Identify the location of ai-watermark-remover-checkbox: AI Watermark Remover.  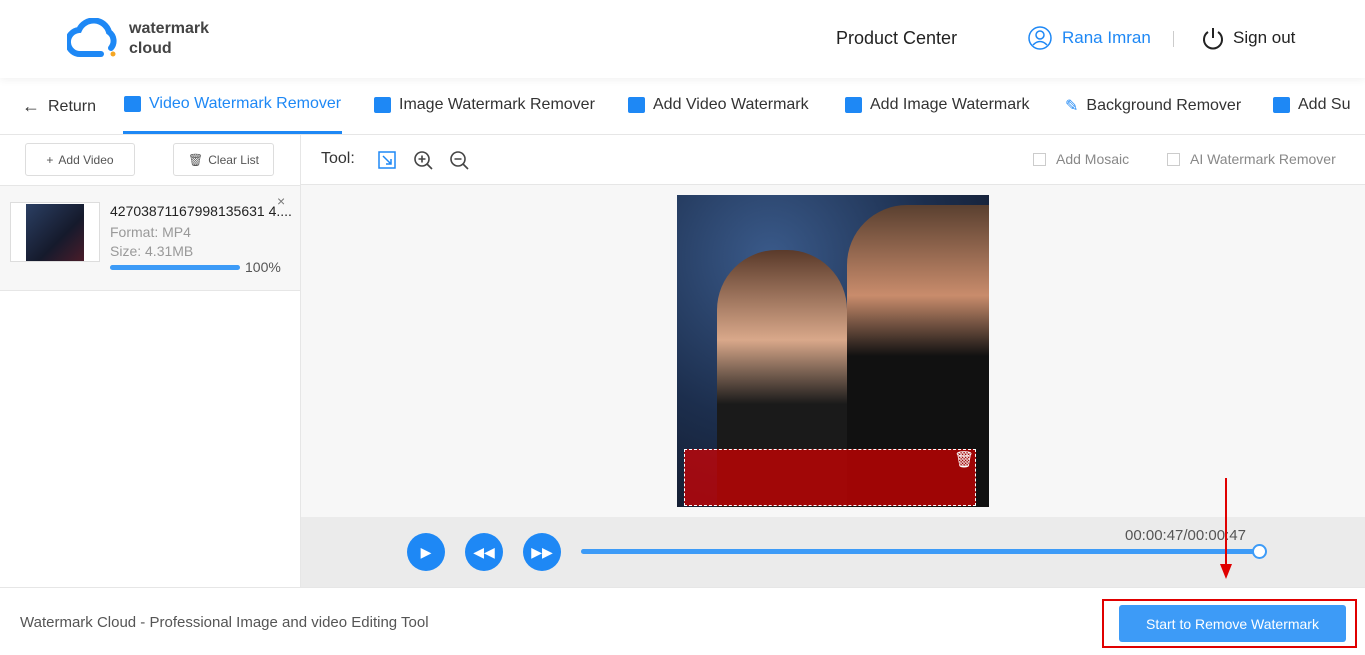
(1251, 159).